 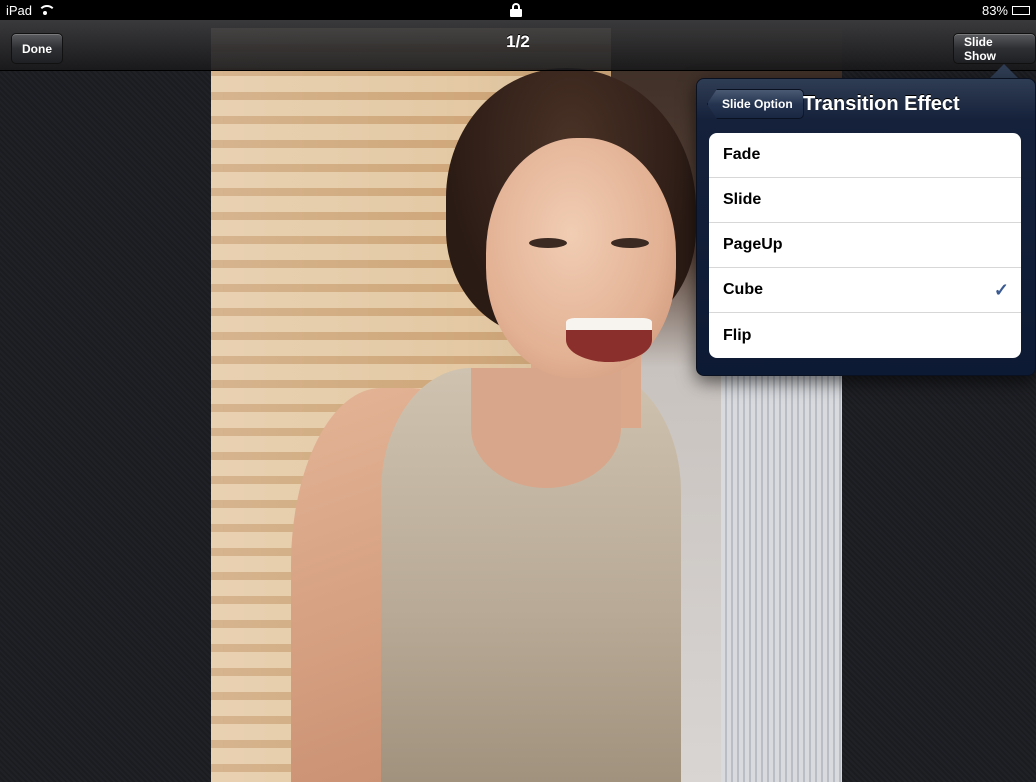 I want to click on slide-option-back-button: Slide Option, so click(x=755, y=104).